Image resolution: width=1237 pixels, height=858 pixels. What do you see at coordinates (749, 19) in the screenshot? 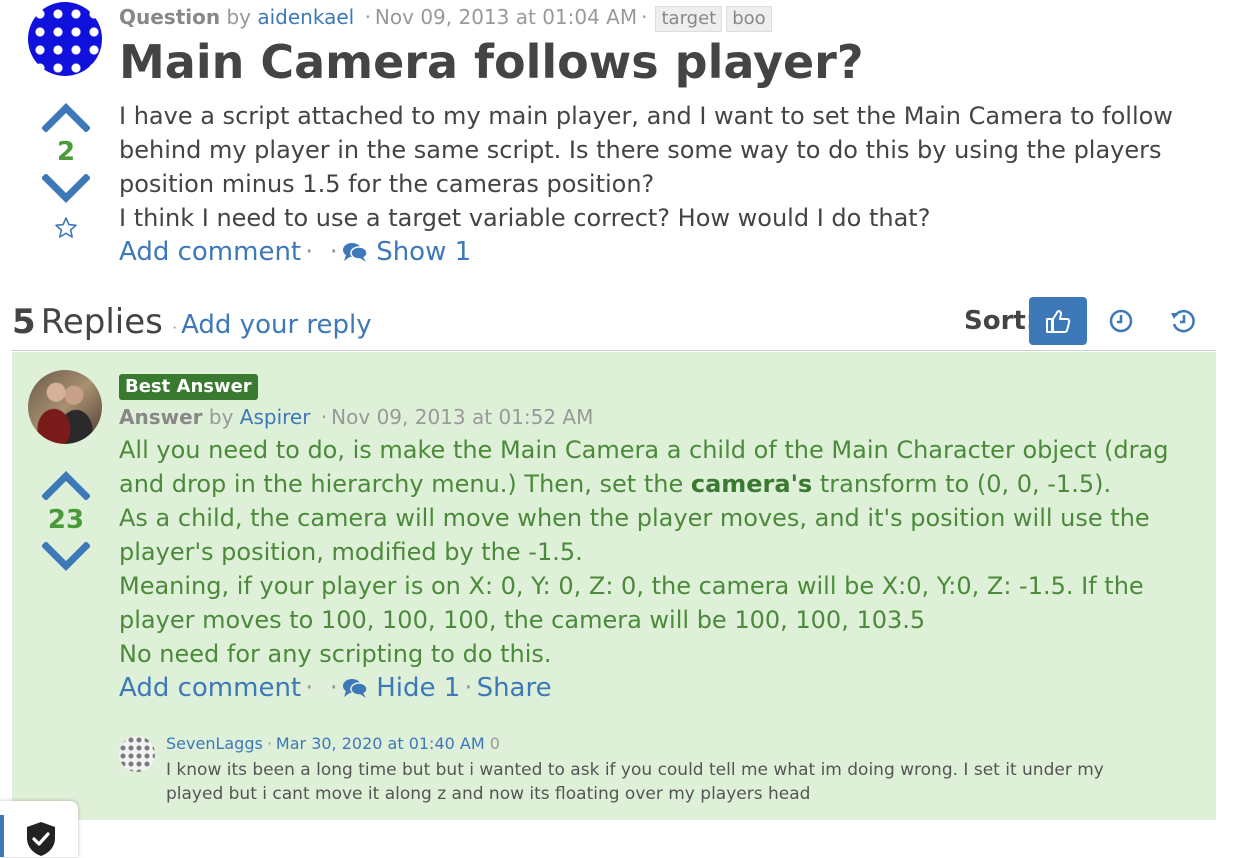
I see `tag-boo: boo` at bounding box center [749, 19].